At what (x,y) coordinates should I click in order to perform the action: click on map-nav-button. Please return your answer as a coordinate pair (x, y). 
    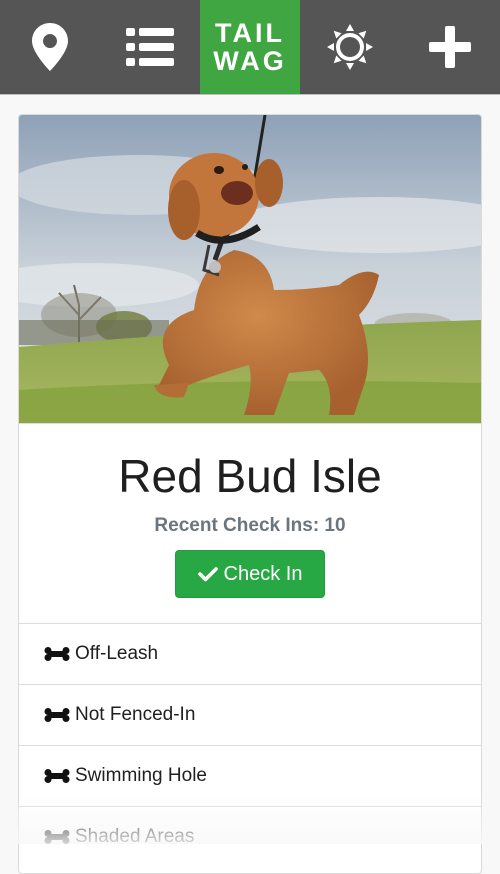
    Looking at the image, I should click on (50, 47).